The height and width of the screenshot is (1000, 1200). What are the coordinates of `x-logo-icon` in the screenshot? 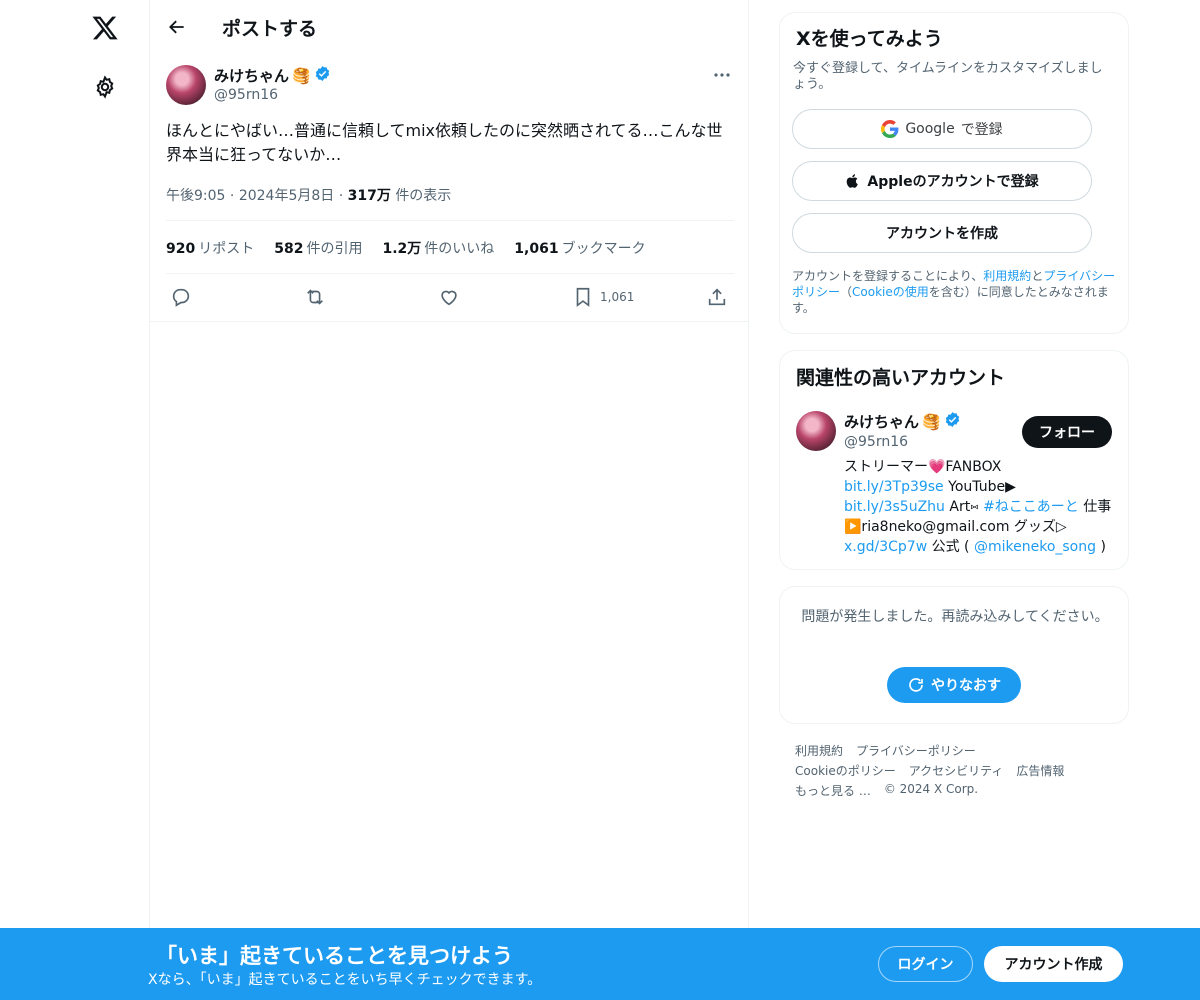 It's located at (105, 28).